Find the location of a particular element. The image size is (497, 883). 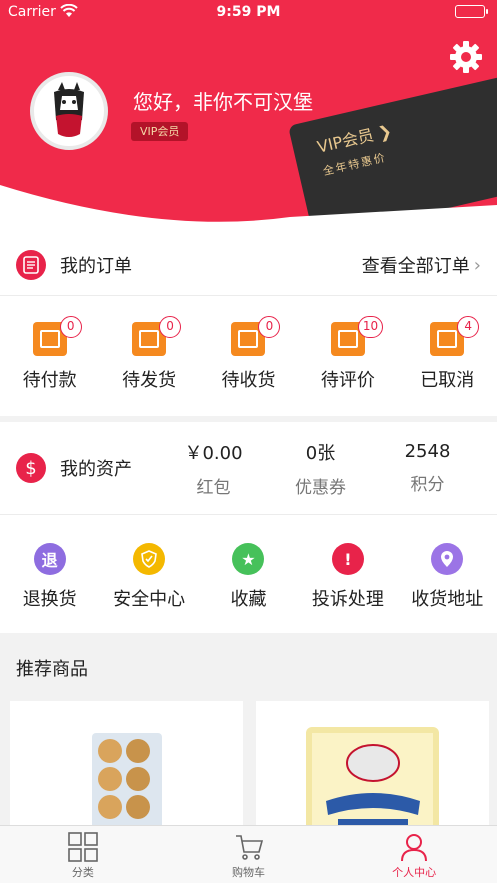

vip-badge: VIP会员 is located at coordinates (160, 131).